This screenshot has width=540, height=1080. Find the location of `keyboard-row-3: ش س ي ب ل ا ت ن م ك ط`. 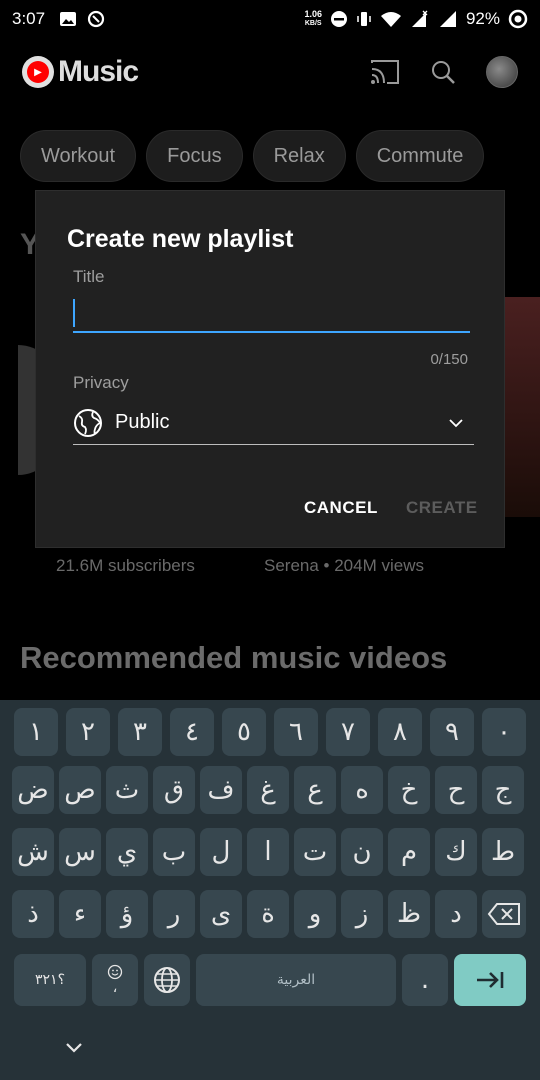

keyboard-row-3: ش س ي ب ل ا ت ن م ك ط is located at coordinates (270, 852).